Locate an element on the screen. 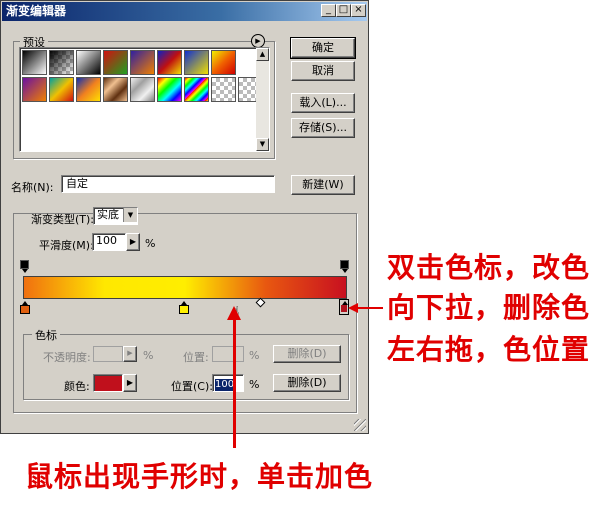 The image size is (609, 505). presets-scrollbar: ▲ ▼ is located at coordinates (262, 99).